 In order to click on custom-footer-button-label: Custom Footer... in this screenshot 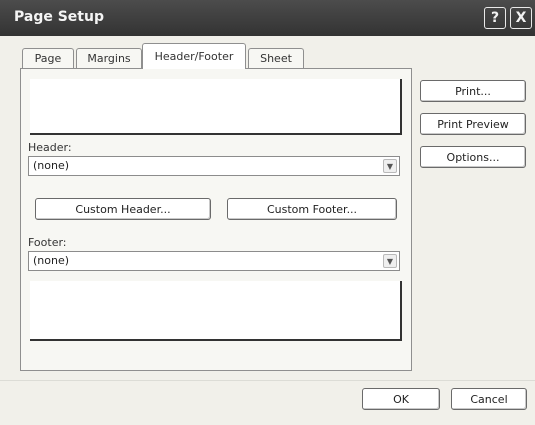, I will do `click(312, 209)`.